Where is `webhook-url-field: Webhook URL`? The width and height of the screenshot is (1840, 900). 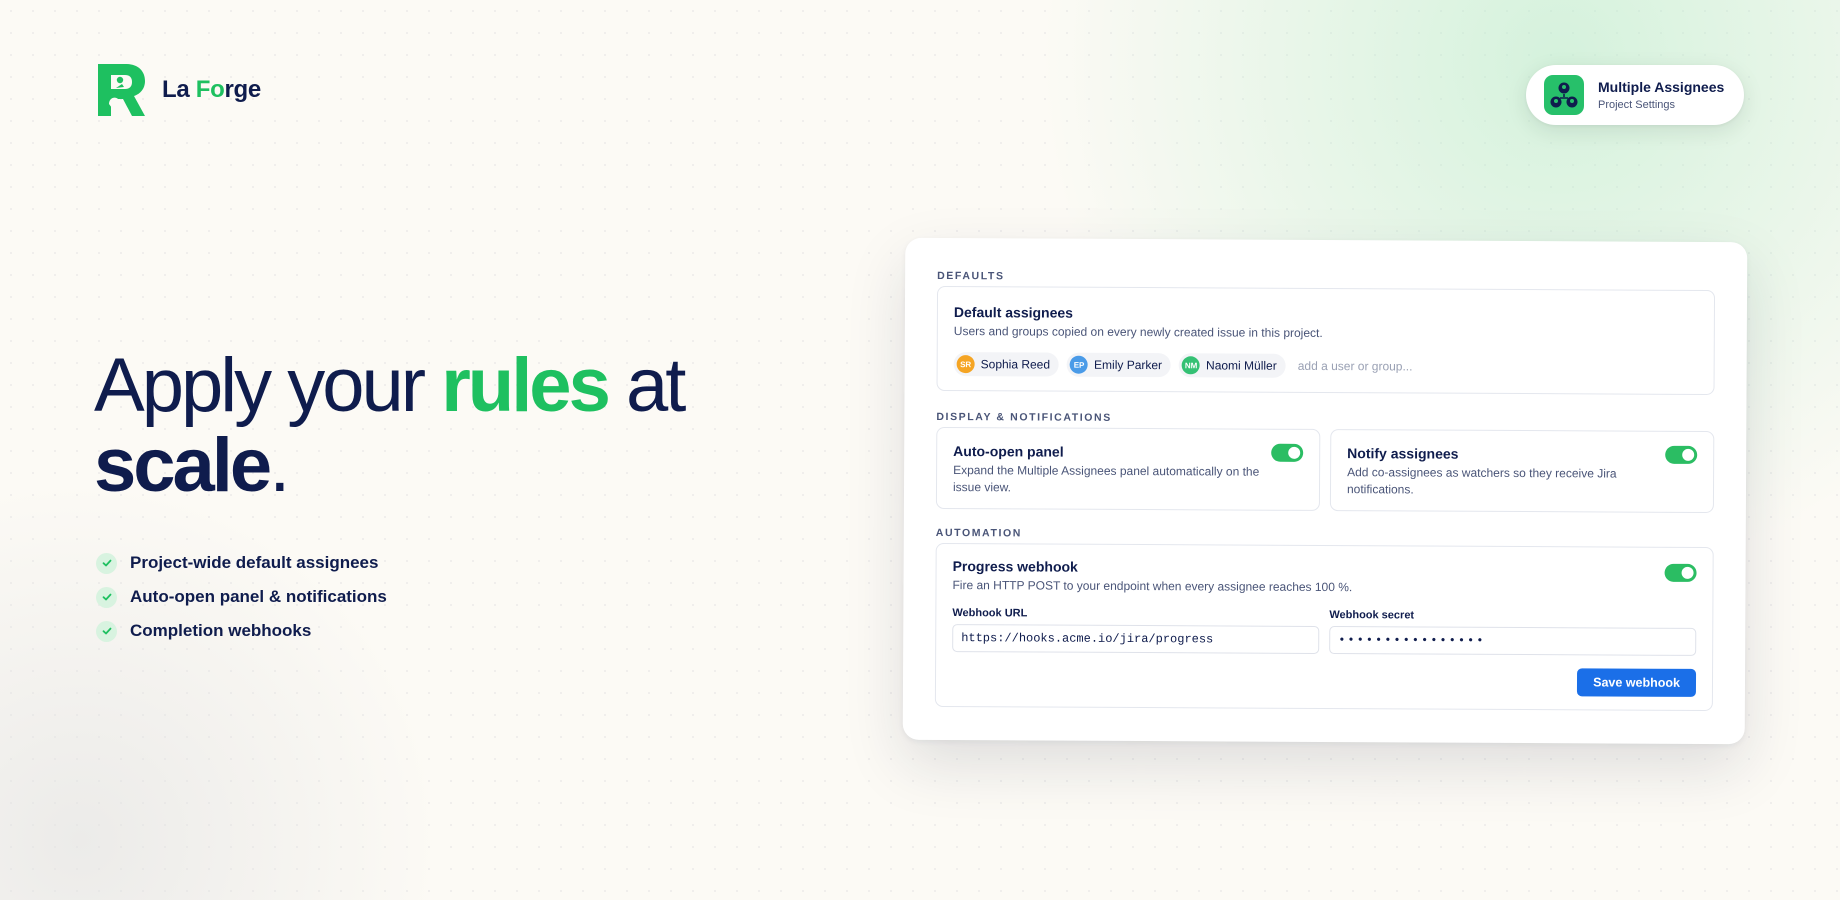 webhook-url-field: Webhook URL is located at coordinates (1136, 630).